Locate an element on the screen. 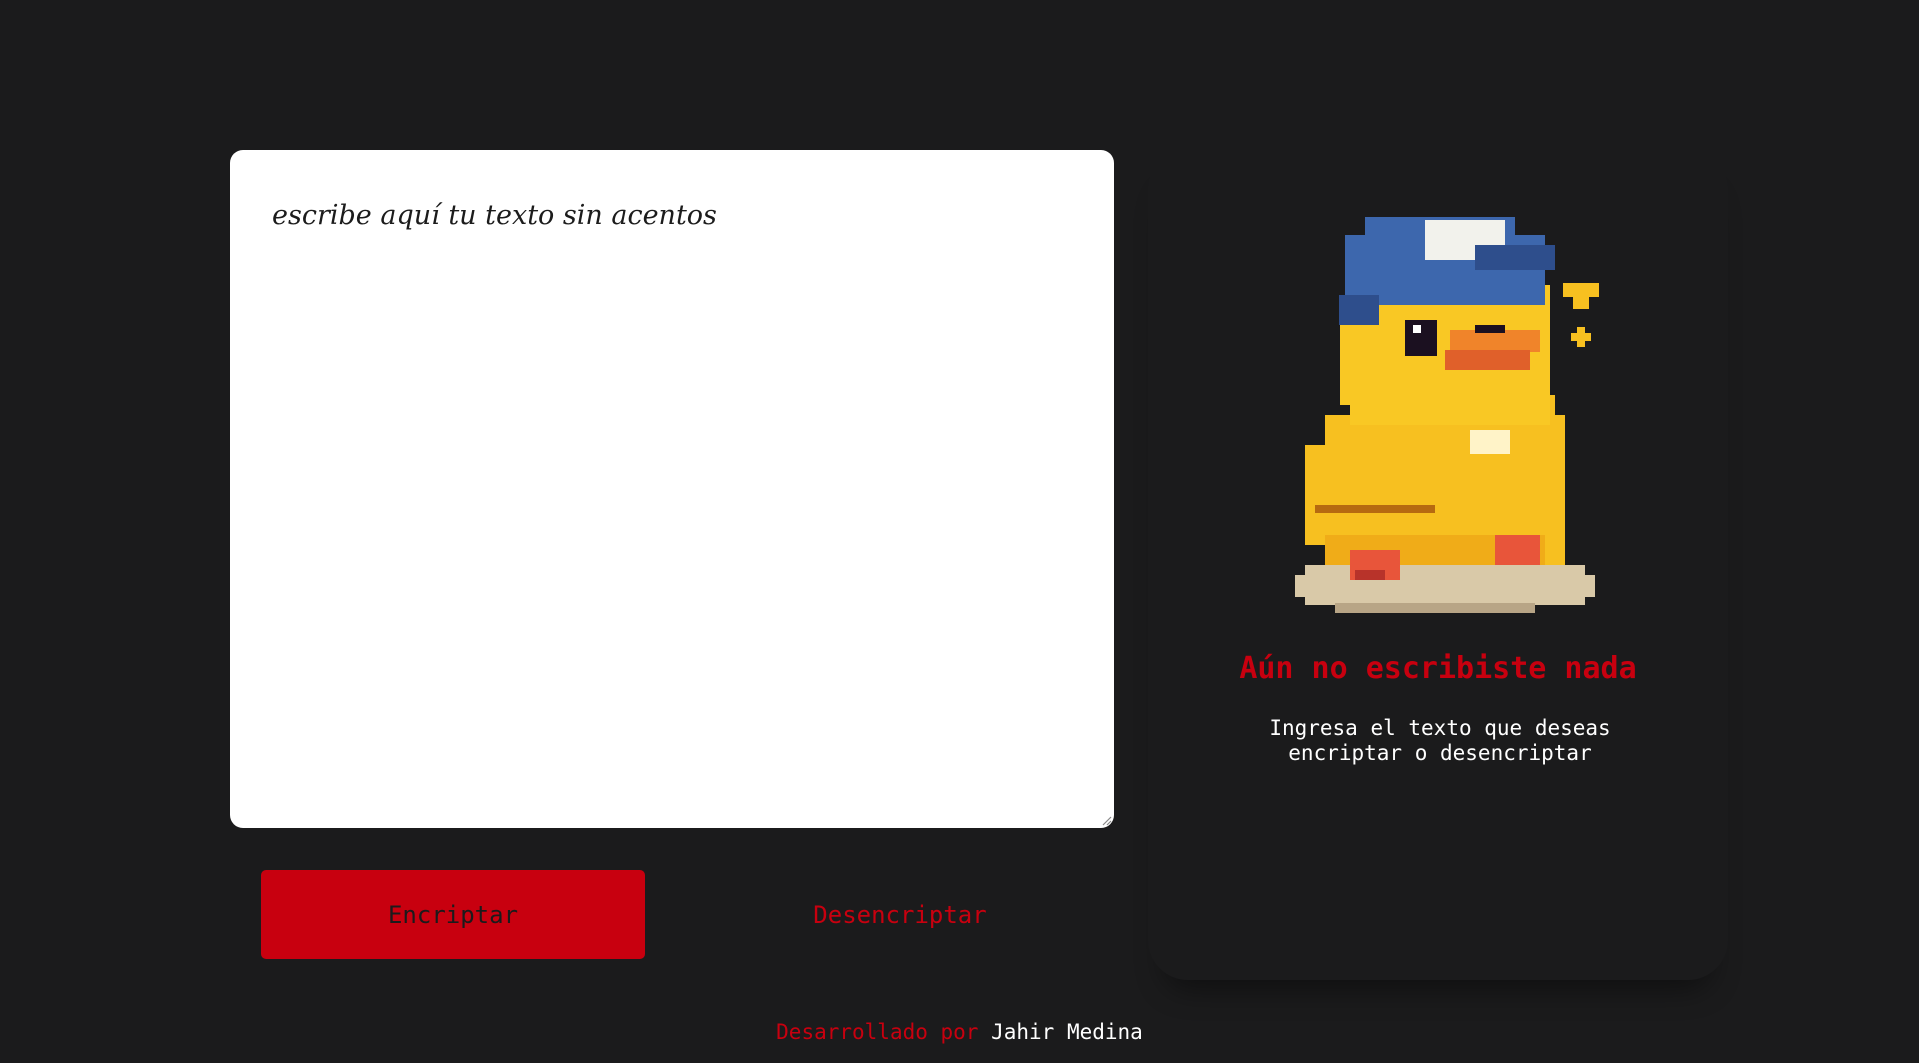 The image size is (1919, 1063). resize-handle-icon is located at coordinates (1106, 820).